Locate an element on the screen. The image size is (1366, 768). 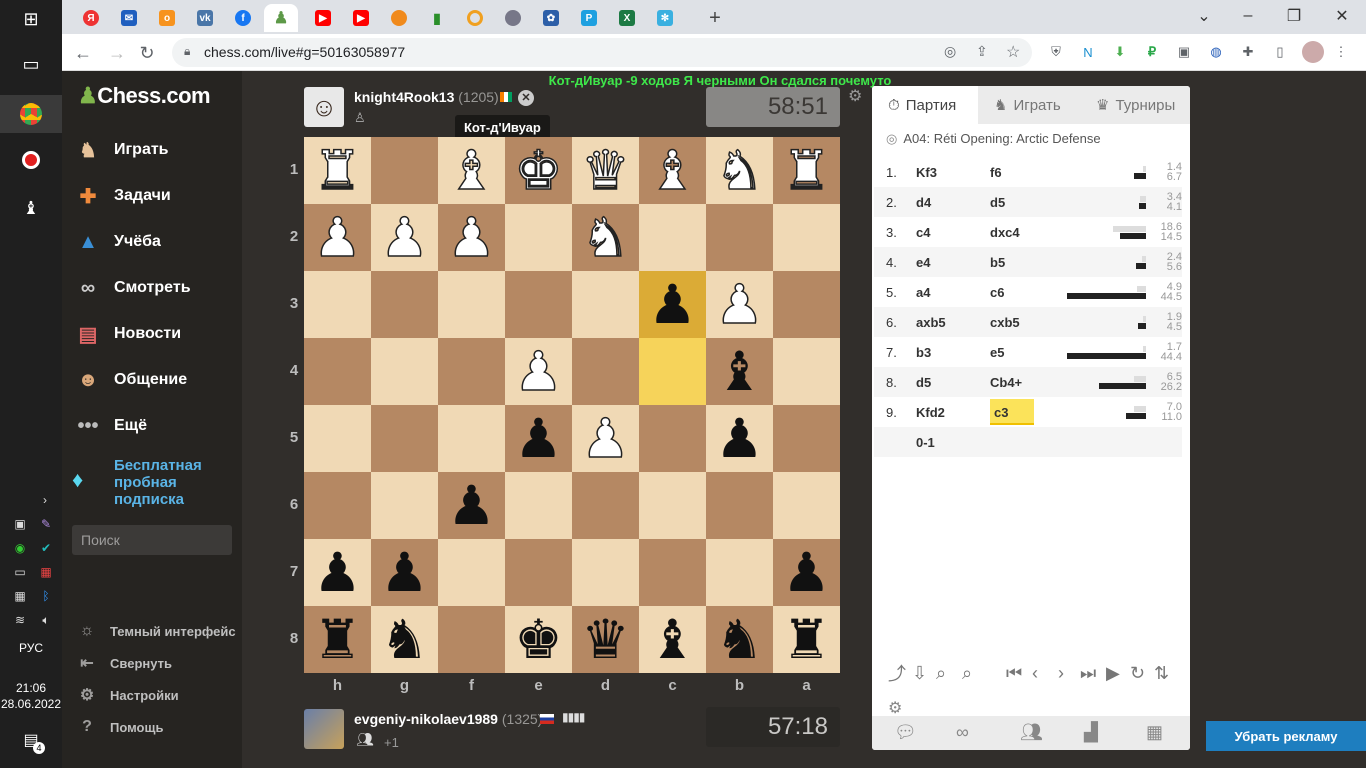
shield-tray-icon: ✔ is located at coordinates (46, 548).